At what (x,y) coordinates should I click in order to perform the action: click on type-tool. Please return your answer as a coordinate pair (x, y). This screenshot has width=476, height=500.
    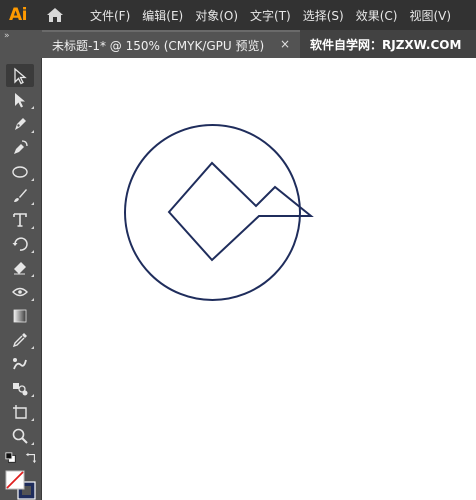
    Looking at the image, I should click on (20, 219).